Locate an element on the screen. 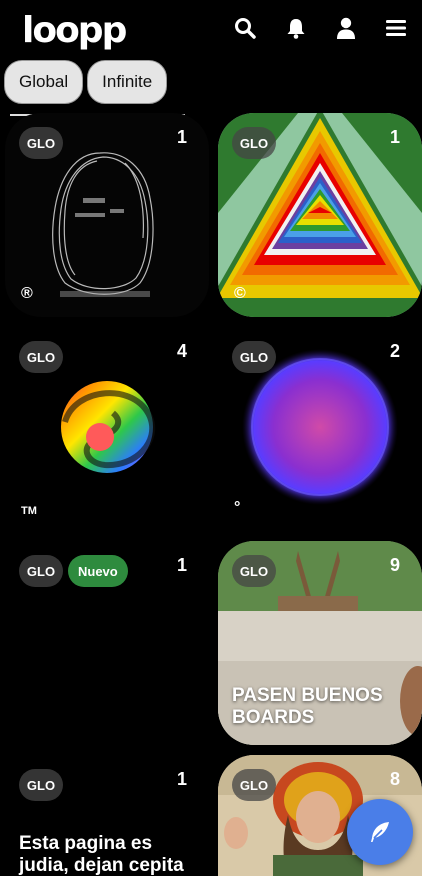 The width and height of the screenshot is (422, 876). app-header: loopp is located at coordinates (211, 30).